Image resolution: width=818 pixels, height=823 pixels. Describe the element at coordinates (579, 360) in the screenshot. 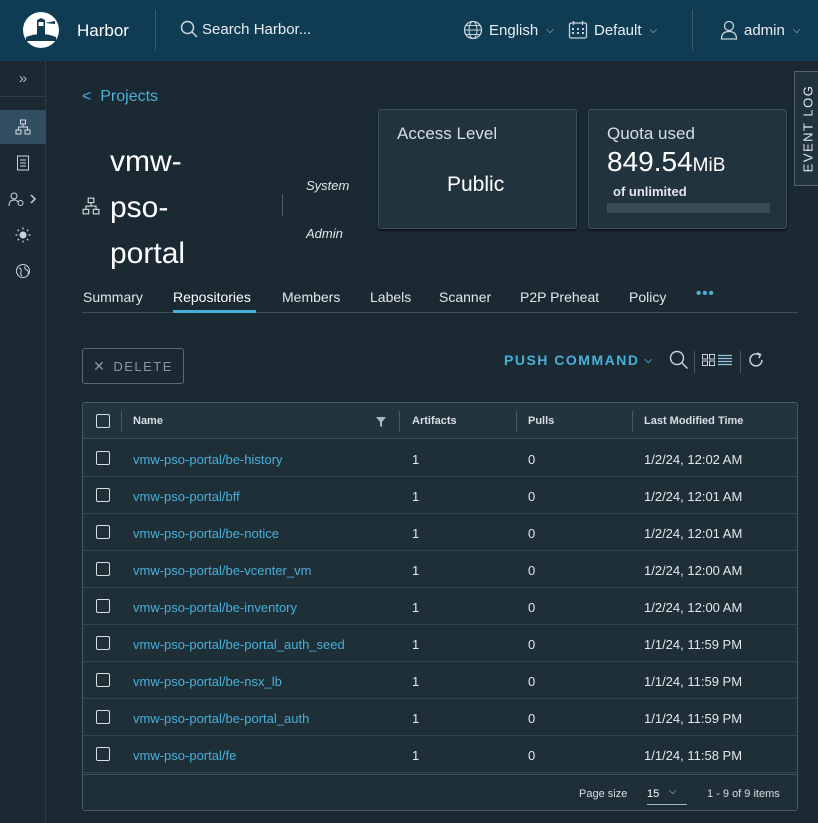

I see `push-command-button: PUSH COMMAND ⌵` at that location.